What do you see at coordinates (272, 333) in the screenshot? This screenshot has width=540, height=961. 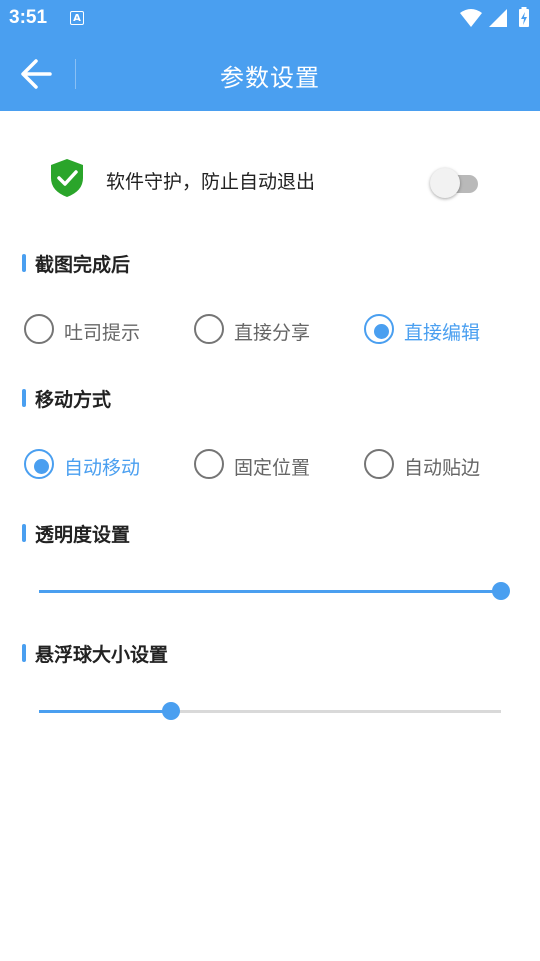 I see `radio-label: 直接分享` at bounding box center [272, 333].